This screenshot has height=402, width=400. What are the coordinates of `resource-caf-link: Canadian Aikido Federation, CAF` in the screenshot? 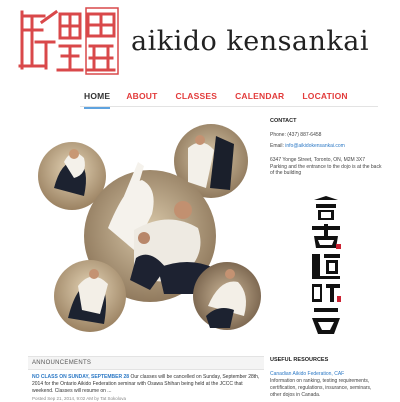 It's located at (307, 374).